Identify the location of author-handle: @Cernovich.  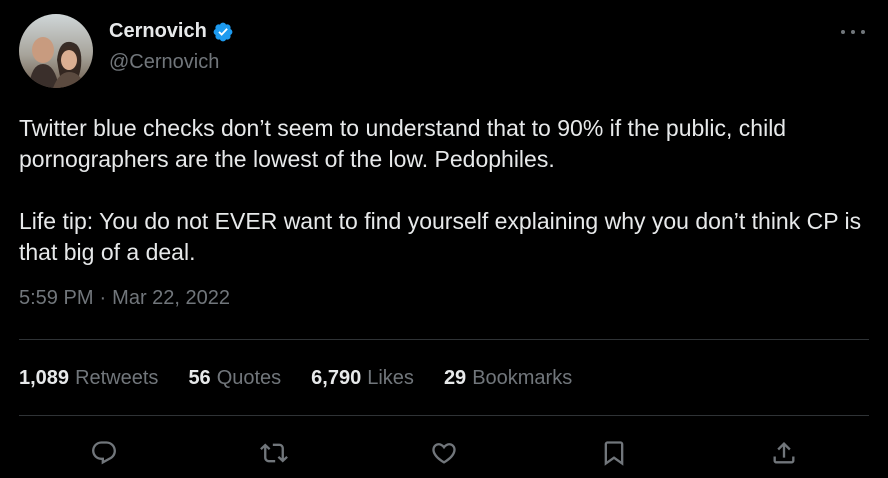
(164, 62).